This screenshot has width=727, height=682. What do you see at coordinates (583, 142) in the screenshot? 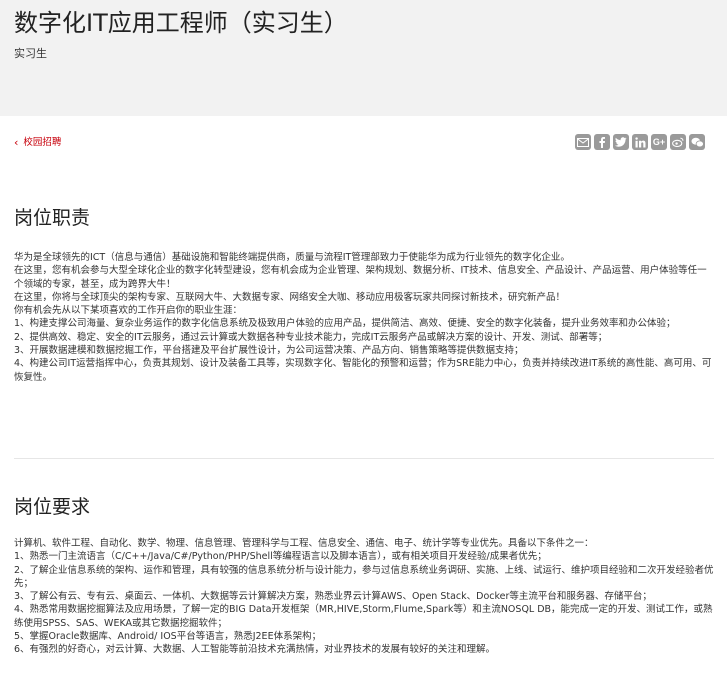
I see `mail-icon` at bounding box center [583, 142].